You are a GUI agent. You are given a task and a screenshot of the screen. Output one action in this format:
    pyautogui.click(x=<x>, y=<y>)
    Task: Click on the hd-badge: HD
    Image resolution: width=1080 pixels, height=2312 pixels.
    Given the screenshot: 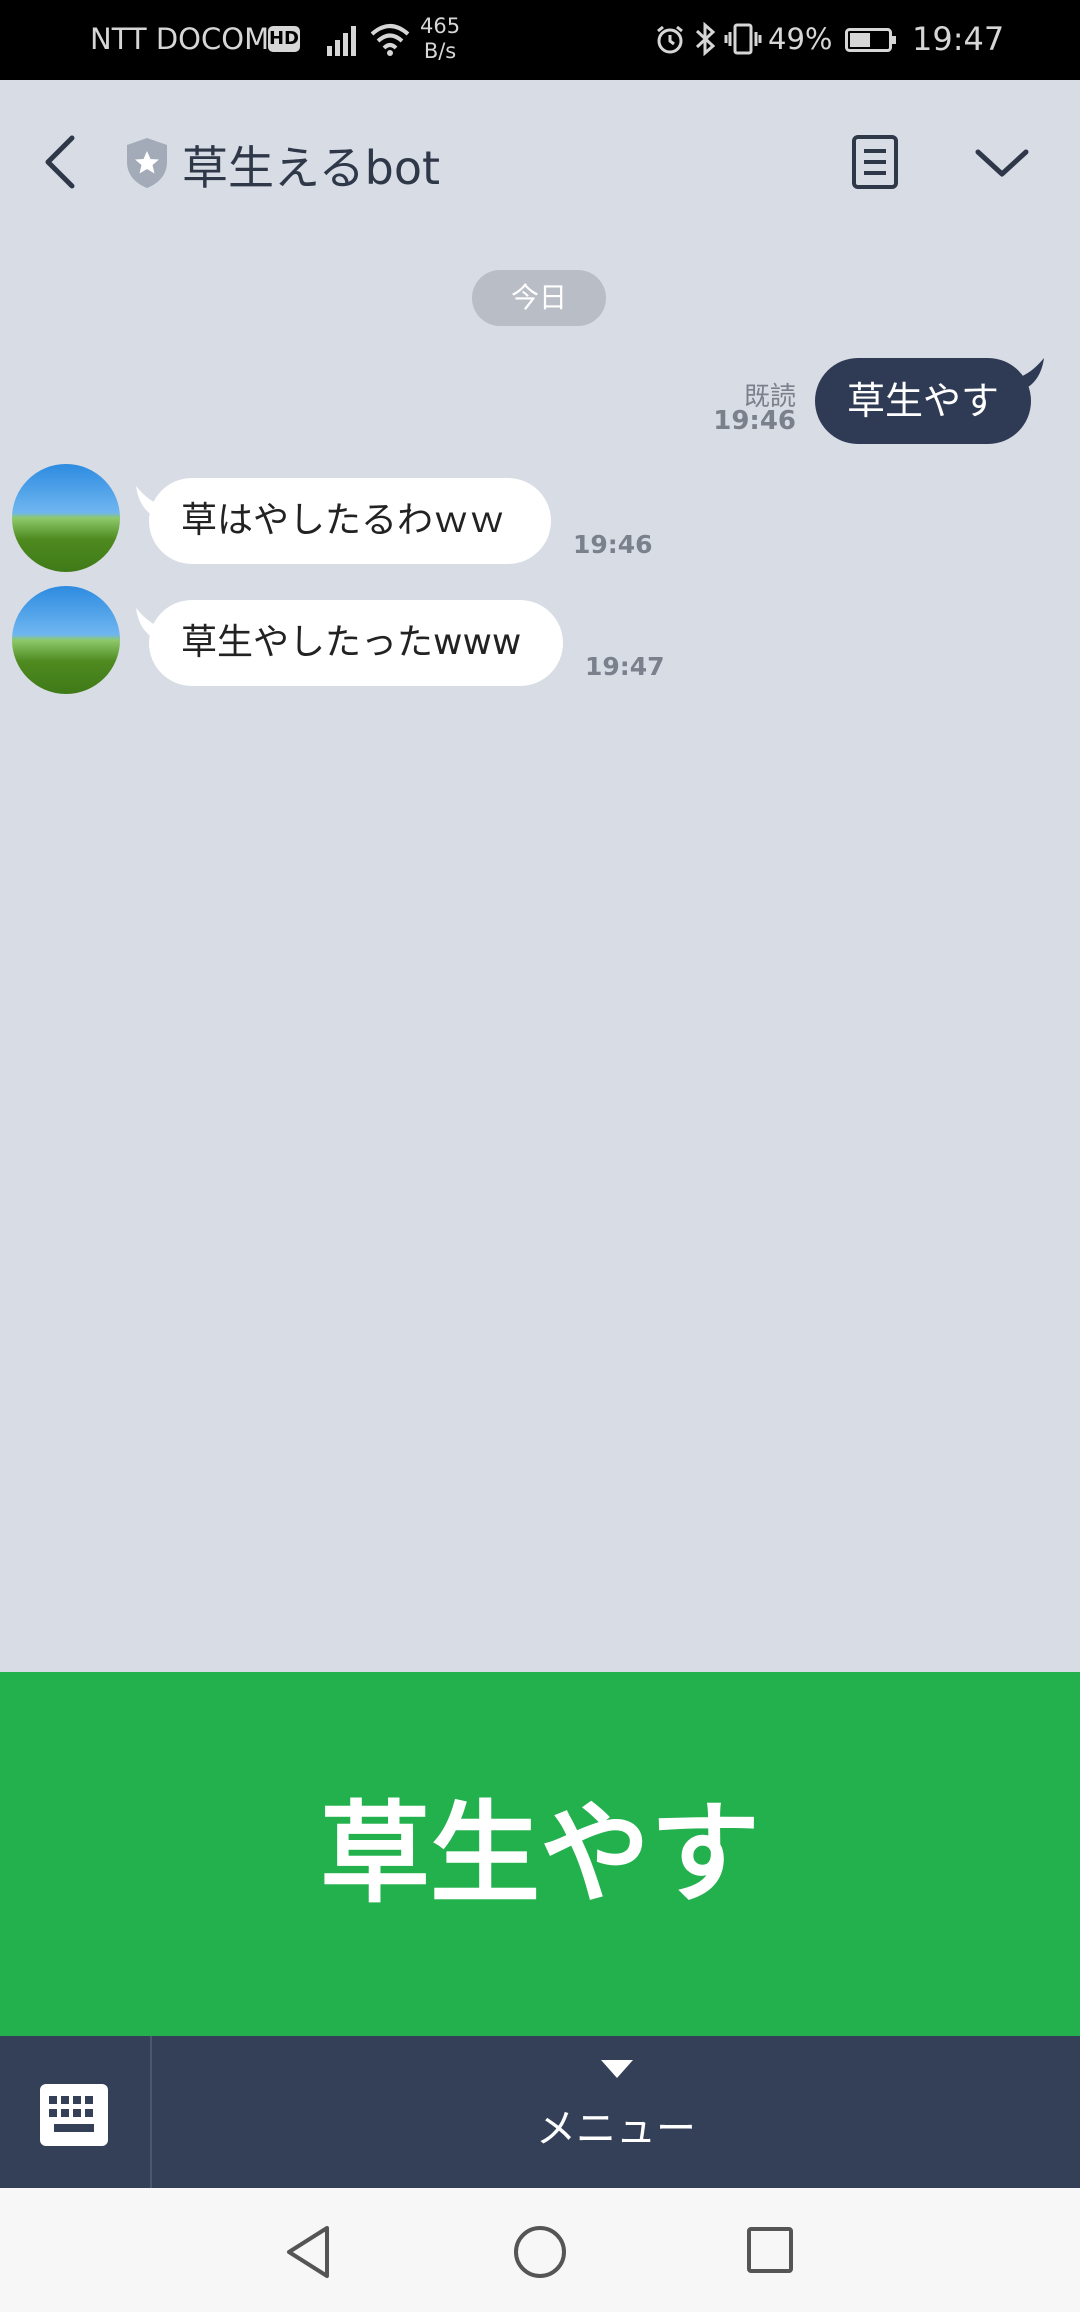 What is the action you would take?
    pyautogui.click(x=284, y=39)
    